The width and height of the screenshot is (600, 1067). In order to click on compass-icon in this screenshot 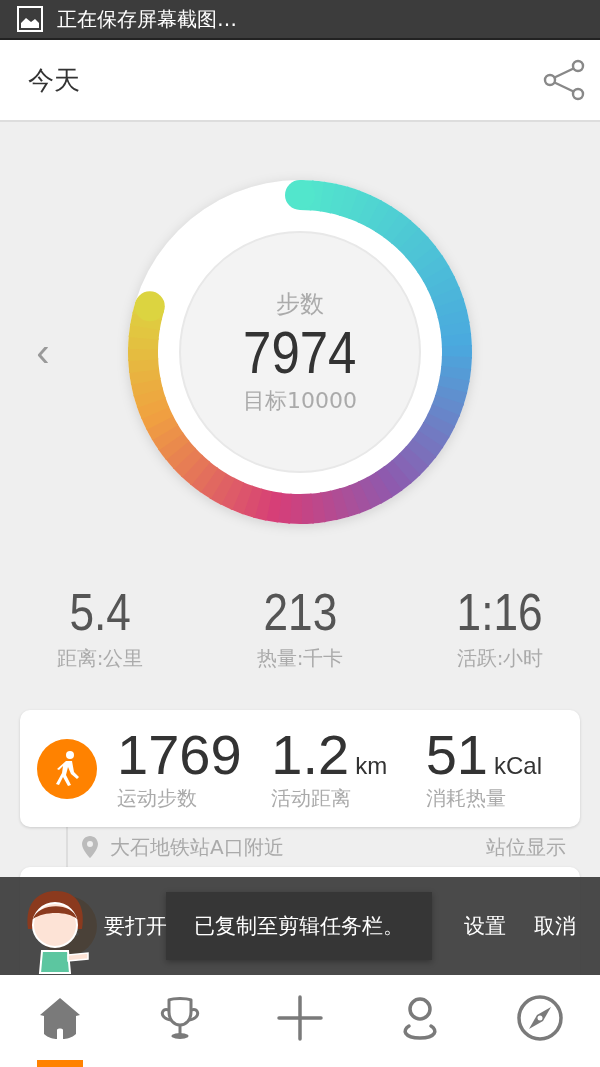, I will do `click(540, 1018)`.